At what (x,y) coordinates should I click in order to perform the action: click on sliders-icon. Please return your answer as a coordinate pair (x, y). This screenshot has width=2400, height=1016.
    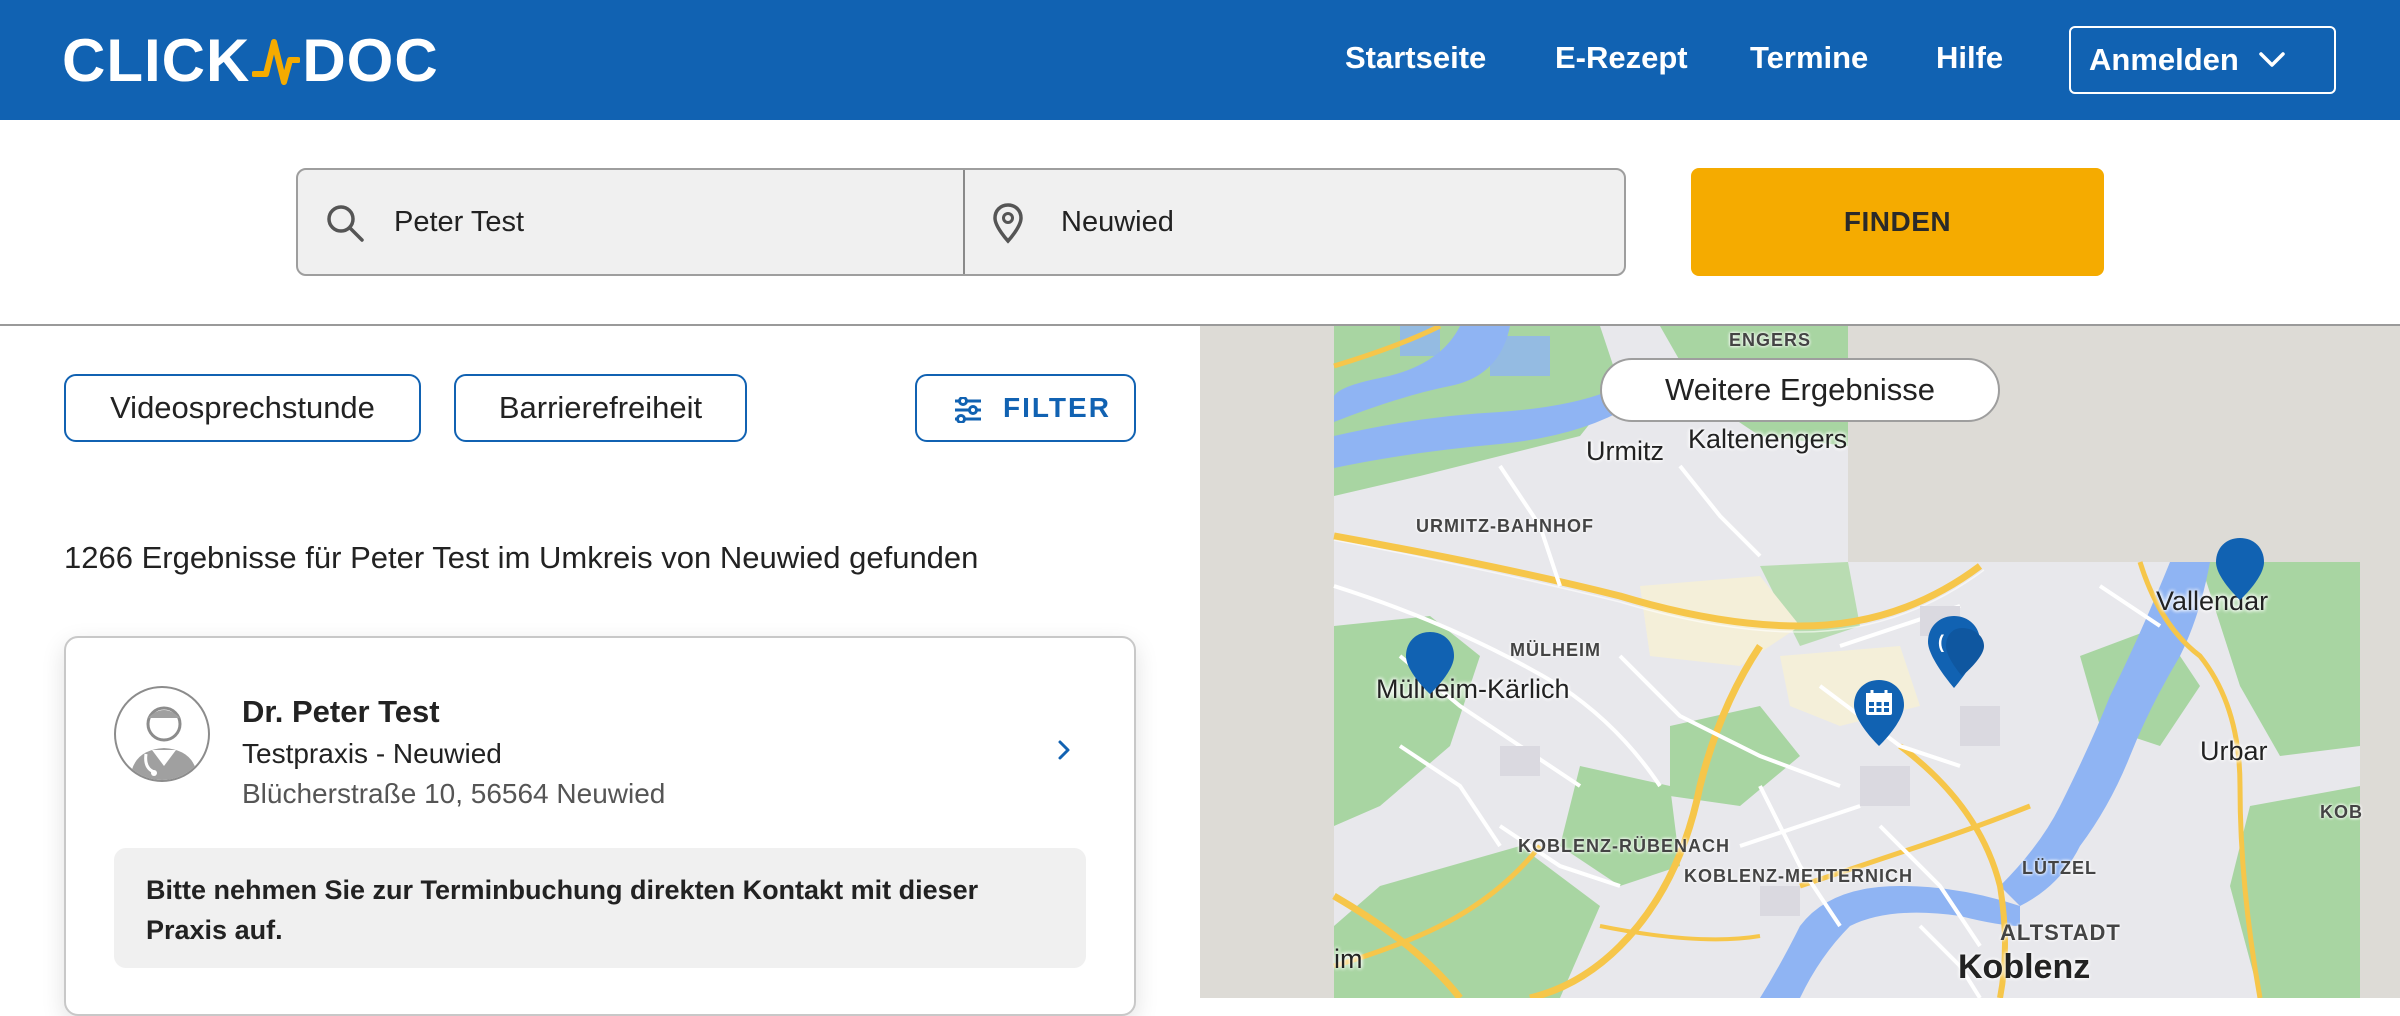
    Looking at the image, I should click on (968, 410).